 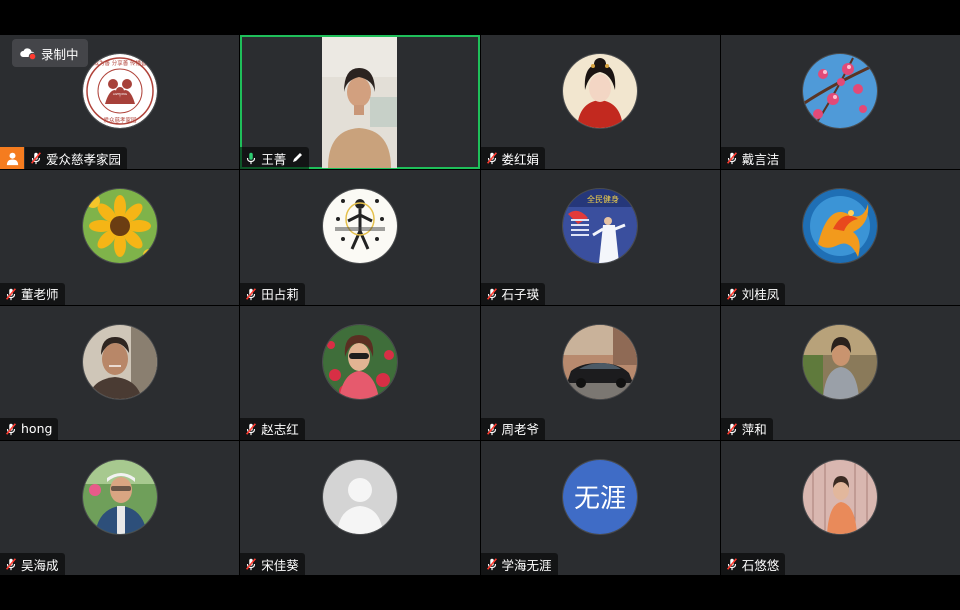 I want to click on participant-tile-6: 全民健身 石子瑛, so click(x=600, y=237).